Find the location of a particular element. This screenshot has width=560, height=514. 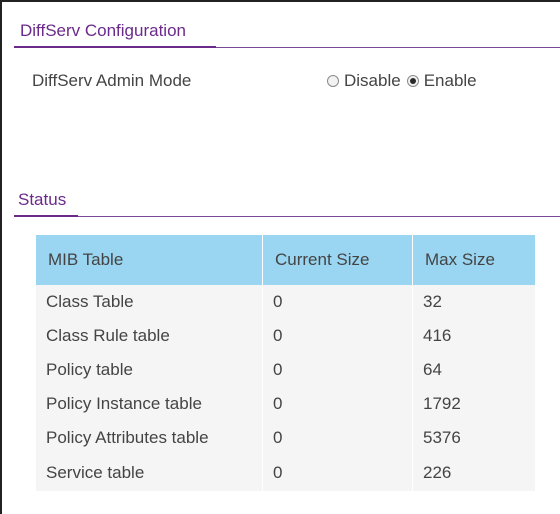

table-row: Class Rule table 0 416 is located at coordinates (285, 336).